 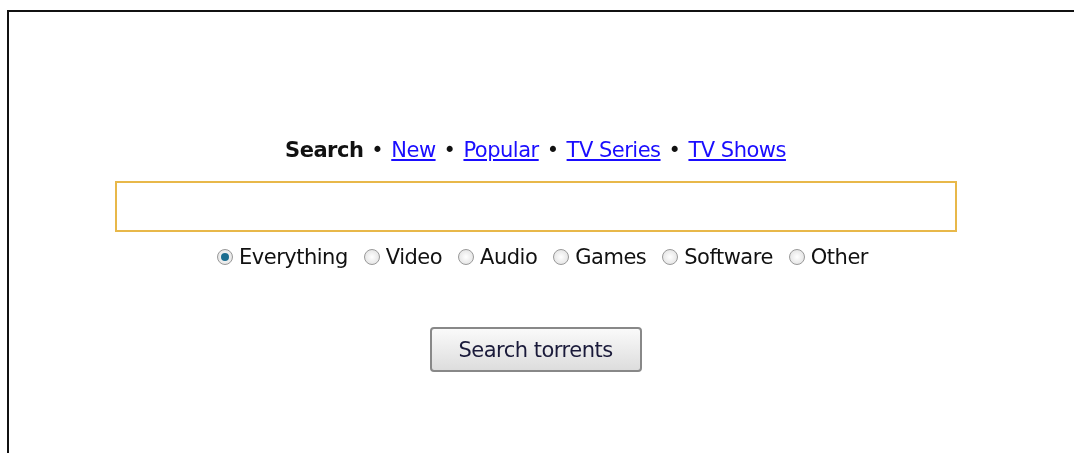 I want to click on nav-link: TV Shows, so click(x=737, y=150).